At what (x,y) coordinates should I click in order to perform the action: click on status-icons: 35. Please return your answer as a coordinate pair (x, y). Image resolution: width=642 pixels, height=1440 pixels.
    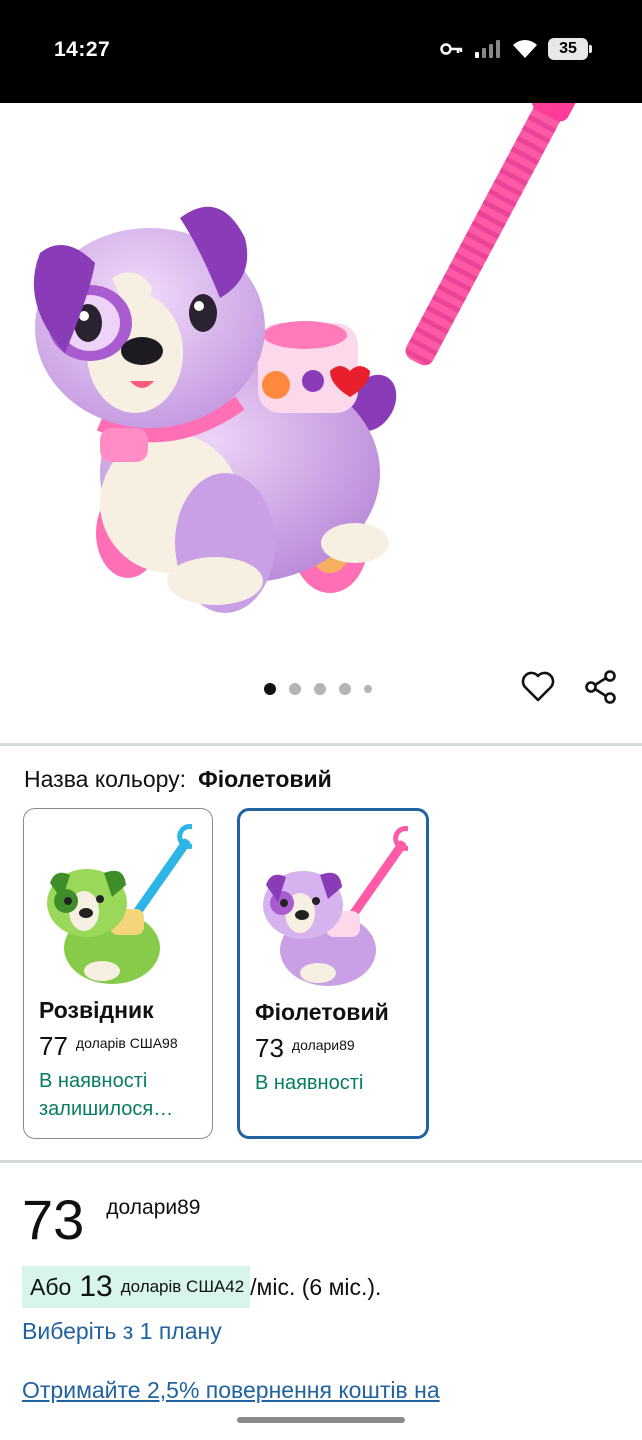
    Looking at the image, I should click on (516, 49).